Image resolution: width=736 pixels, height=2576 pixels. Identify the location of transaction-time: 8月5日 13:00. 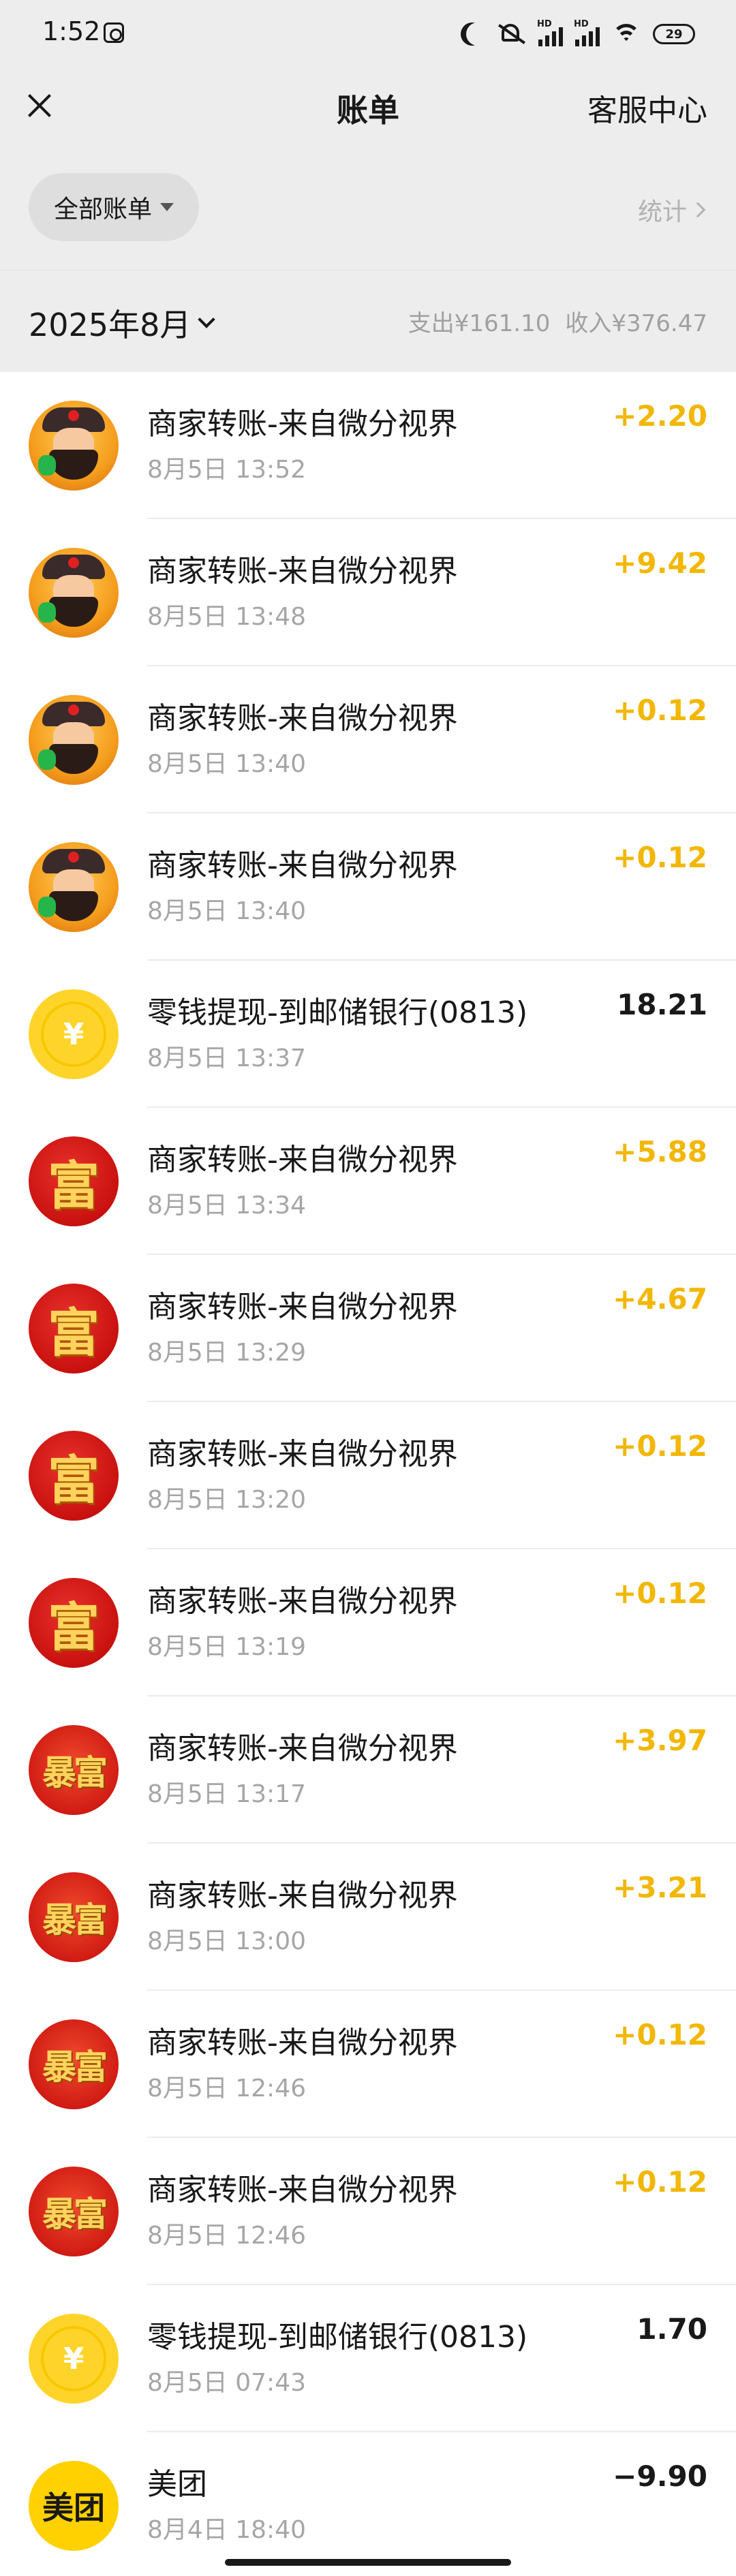
(226, 1941).